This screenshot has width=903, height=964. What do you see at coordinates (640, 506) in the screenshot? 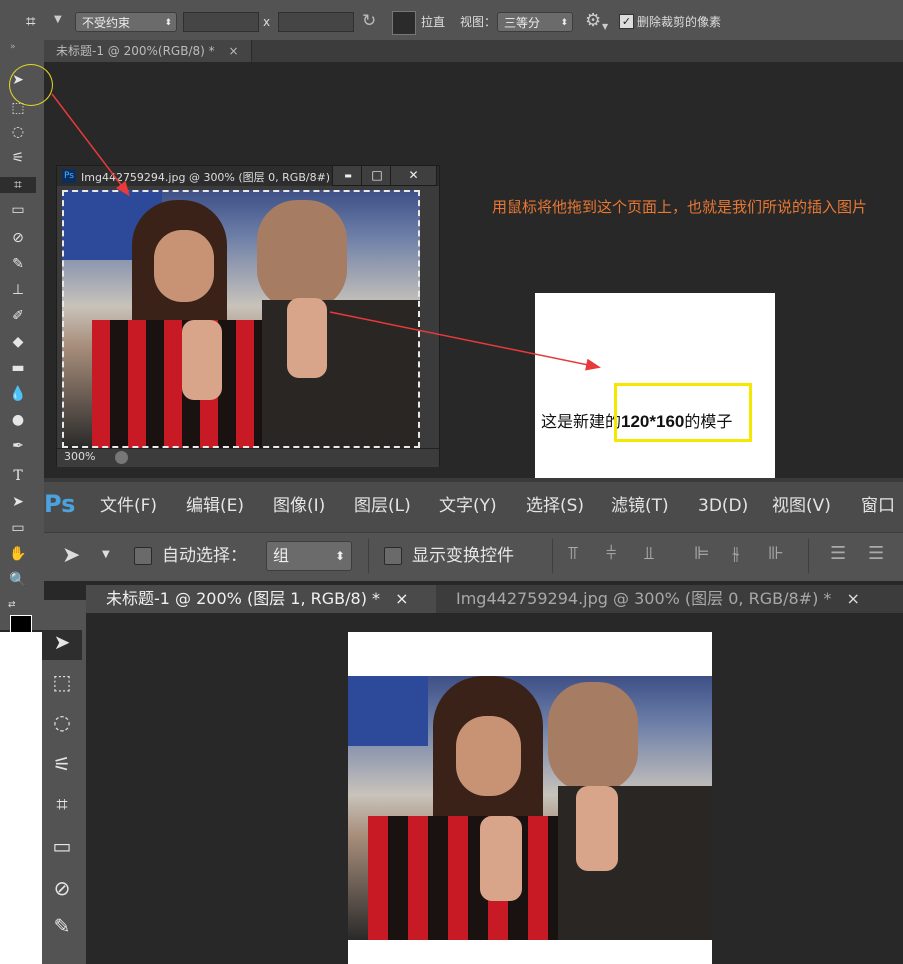
I see `menu-filter: 滤镜(T)` at bounding box center [640, 506].